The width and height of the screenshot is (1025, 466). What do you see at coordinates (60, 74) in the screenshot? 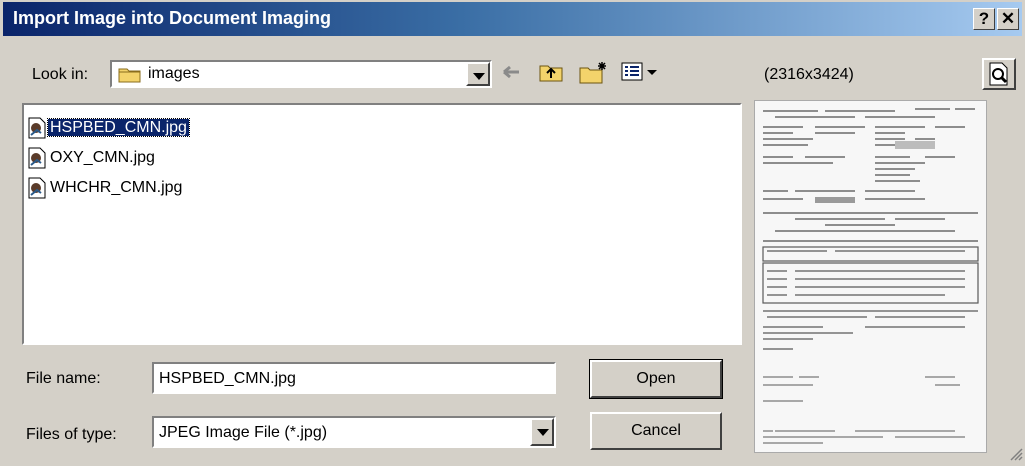
I see `look-in-label: Look in:` at bounding box center [60, 74].